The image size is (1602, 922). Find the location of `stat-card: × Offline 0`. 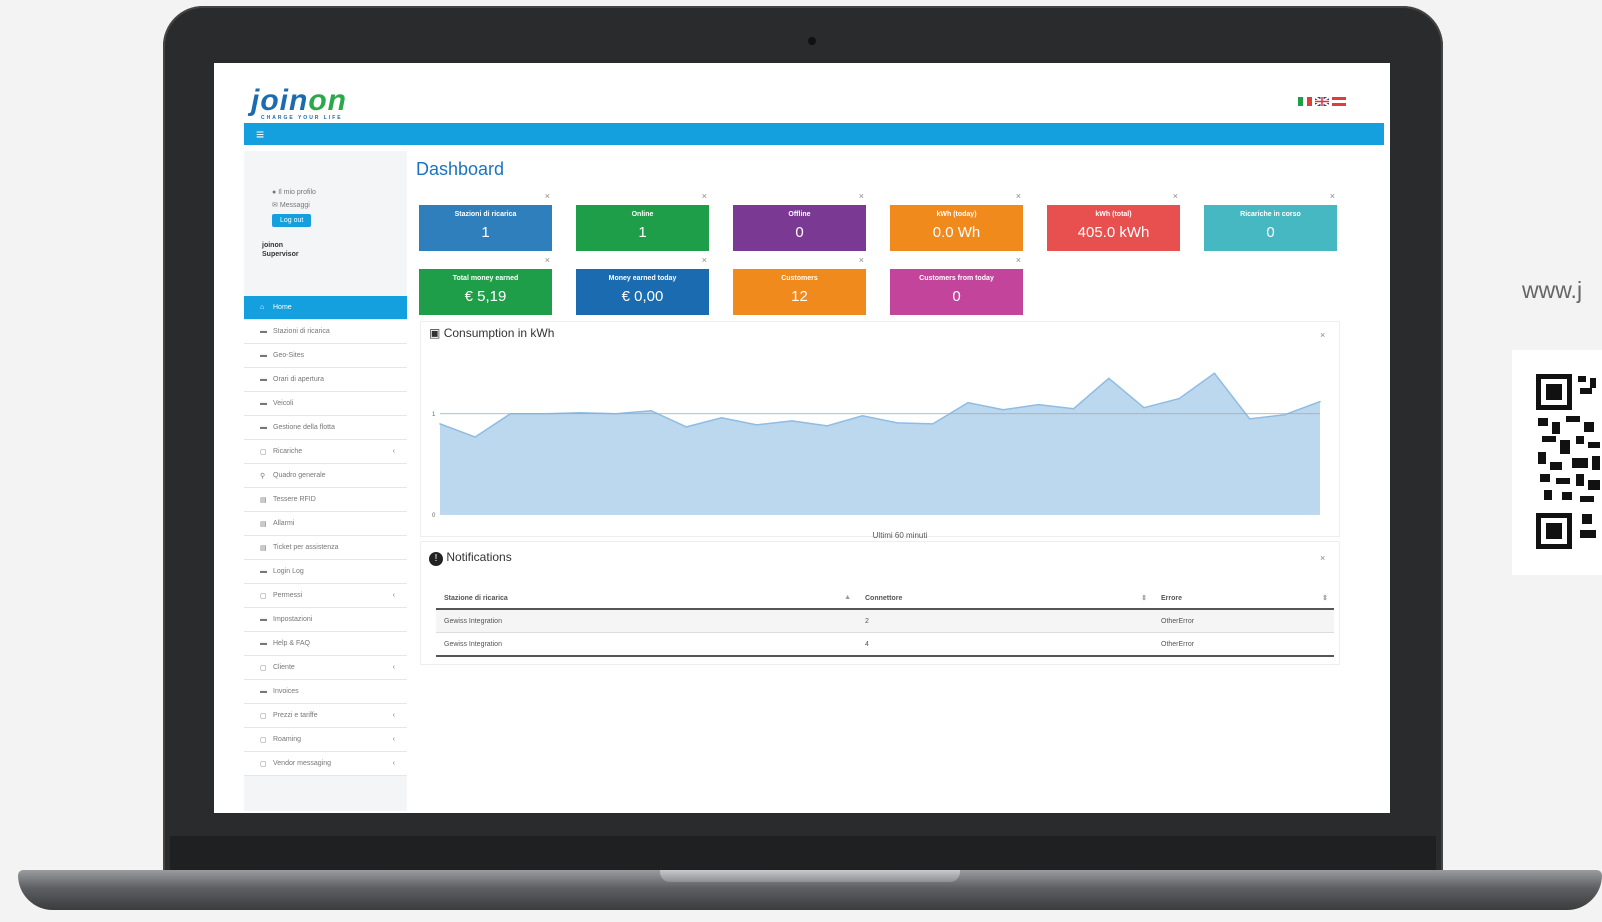

stat-card: × Offline 0 is located at coordinates (799, 221).